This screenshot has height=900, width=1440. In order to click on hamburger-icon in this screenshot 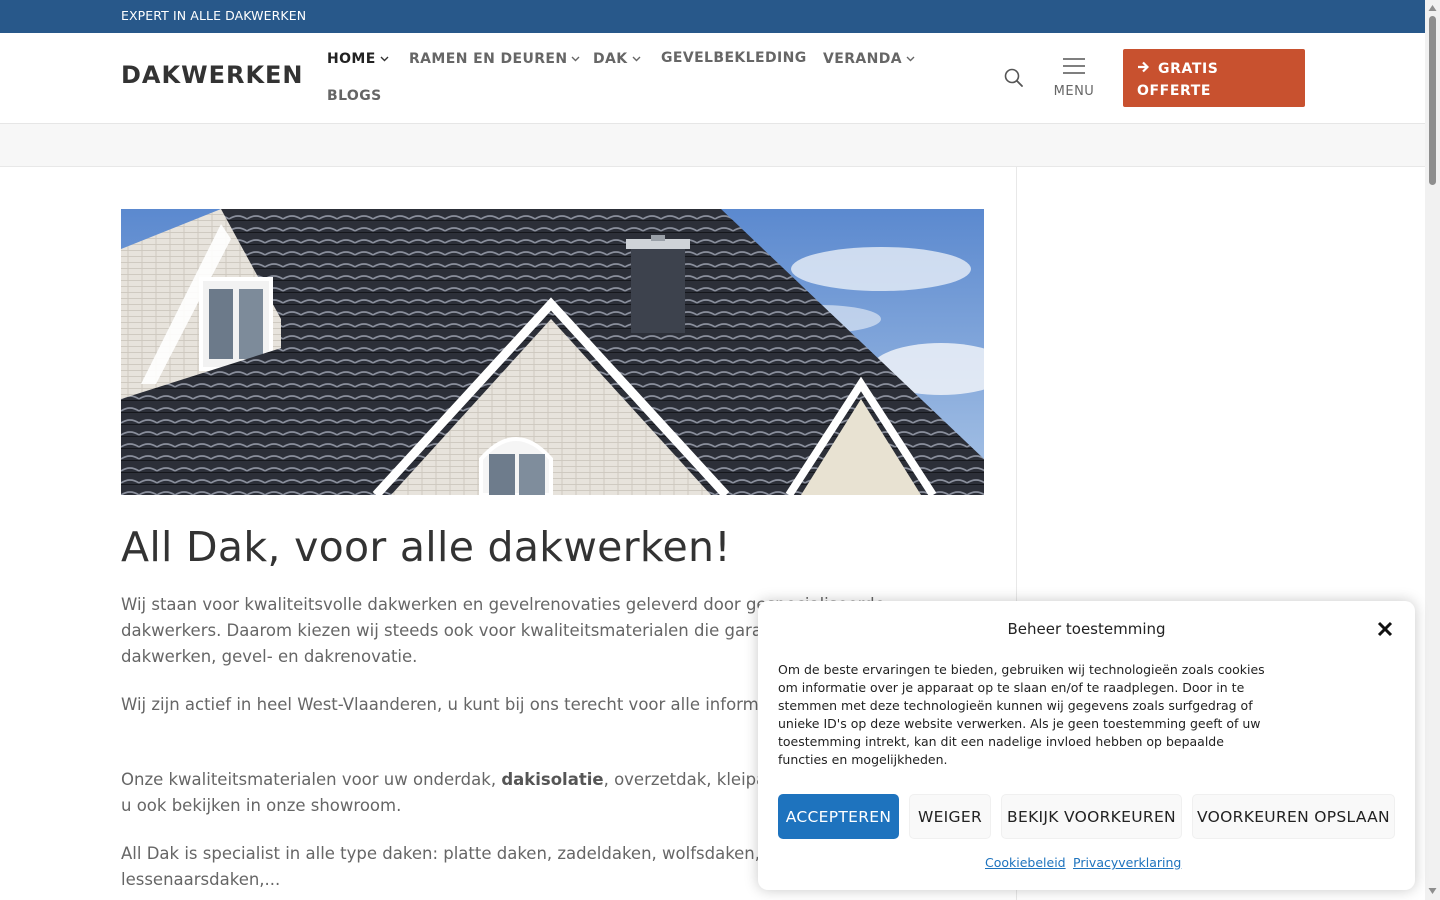, I will do `click(1074, 66)`.